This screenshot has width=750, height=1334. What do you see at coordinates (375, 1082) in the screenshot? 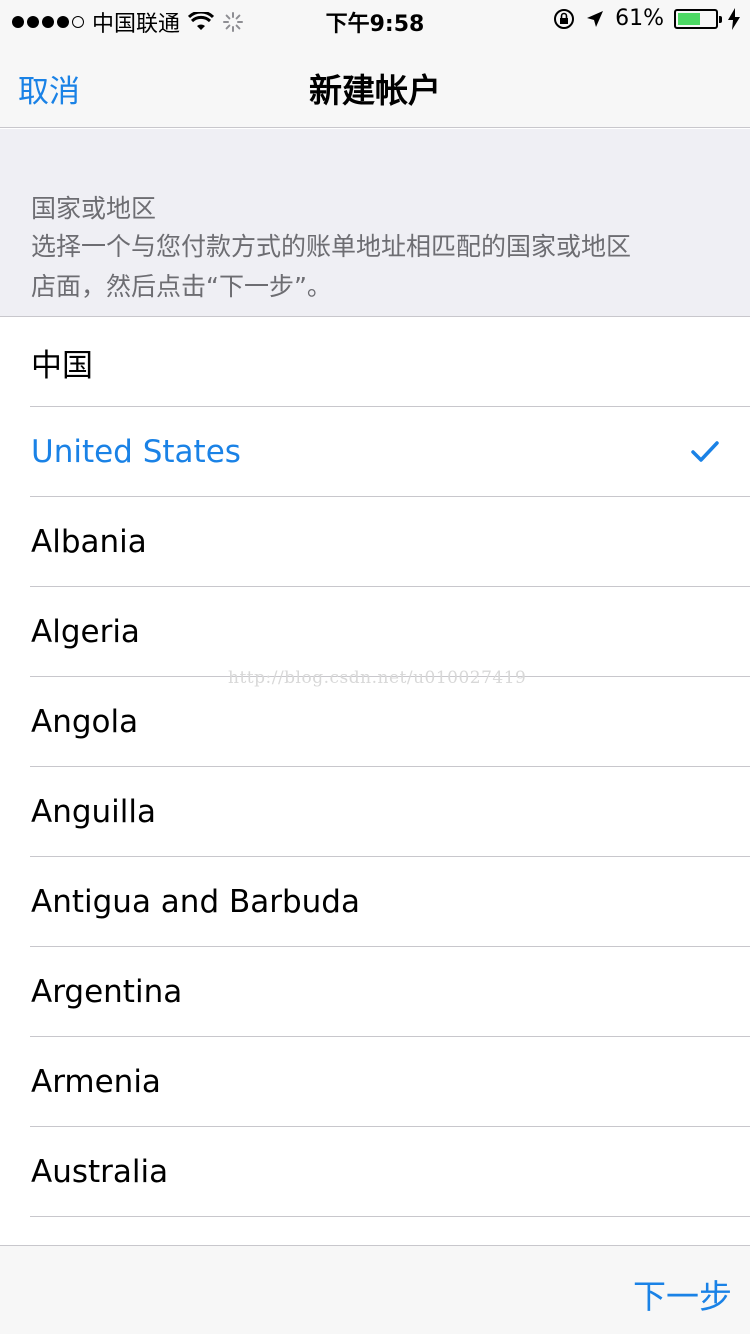
I see `country-row: Armenia` at bounding box center [375, 1082].